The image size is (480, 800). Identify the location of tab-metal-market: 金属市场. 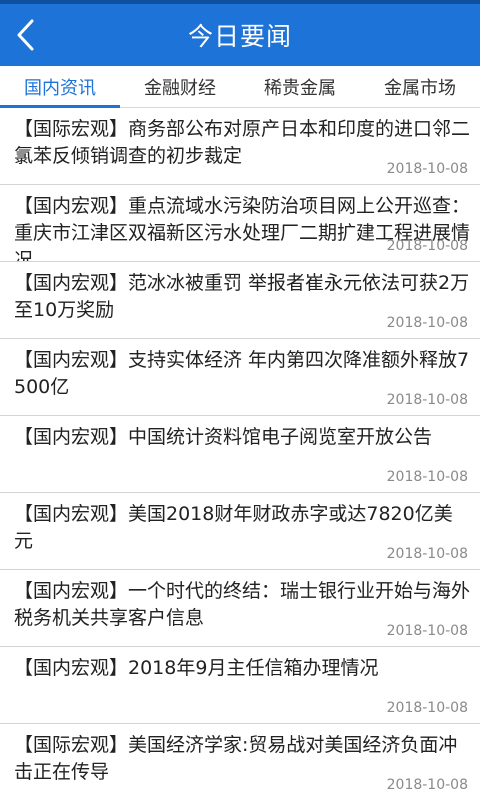
(420, 86).